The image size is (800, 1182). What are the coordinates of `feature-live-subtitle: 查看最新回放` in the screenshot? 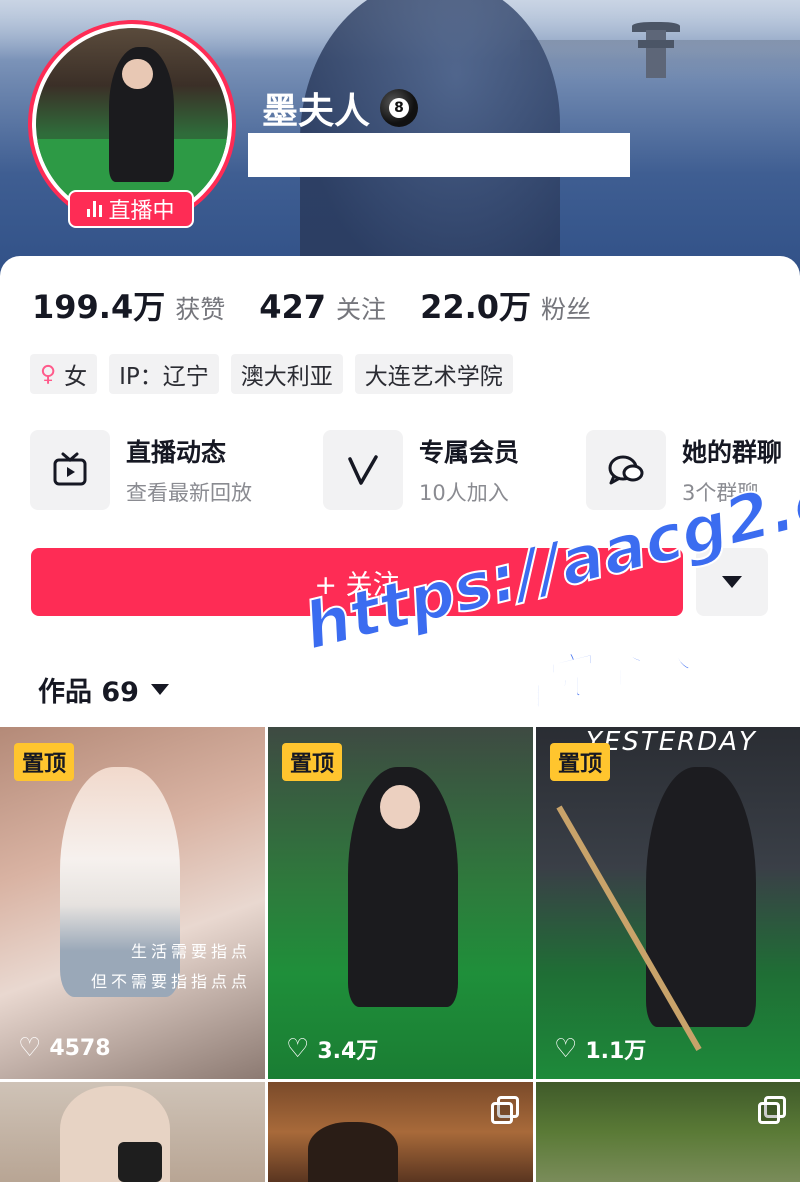 It's located at (189, 493).